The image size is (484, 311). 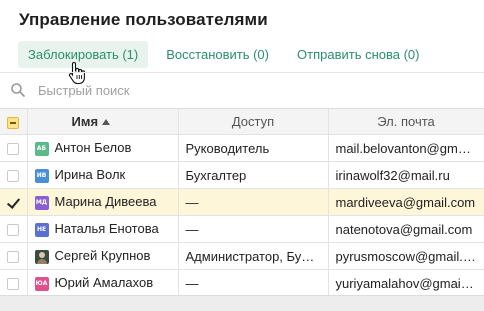 I want to click on user-access: Администратор, Бухгалтер, so click(x=253, y=256).